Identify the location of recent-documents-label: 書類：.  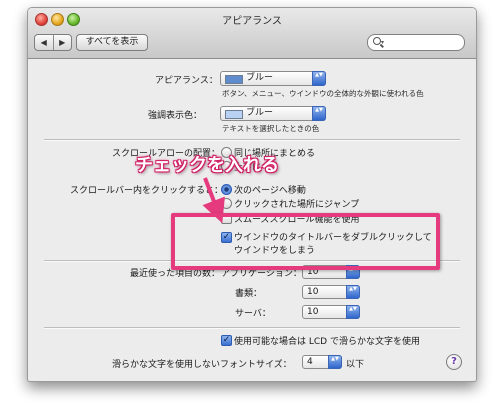
(249, 294).